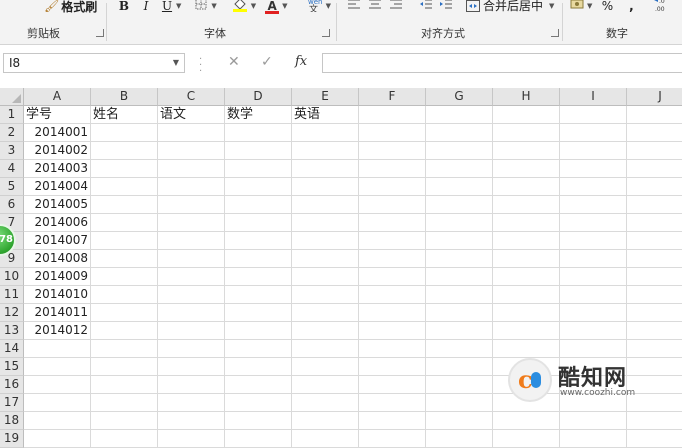 This screenshot has width=682, height=448. What do you see at coordinates (253, 6) in the screenshot?
I see `fill-color-dropdown-icon: ▼` at bounding box center [253, 6].